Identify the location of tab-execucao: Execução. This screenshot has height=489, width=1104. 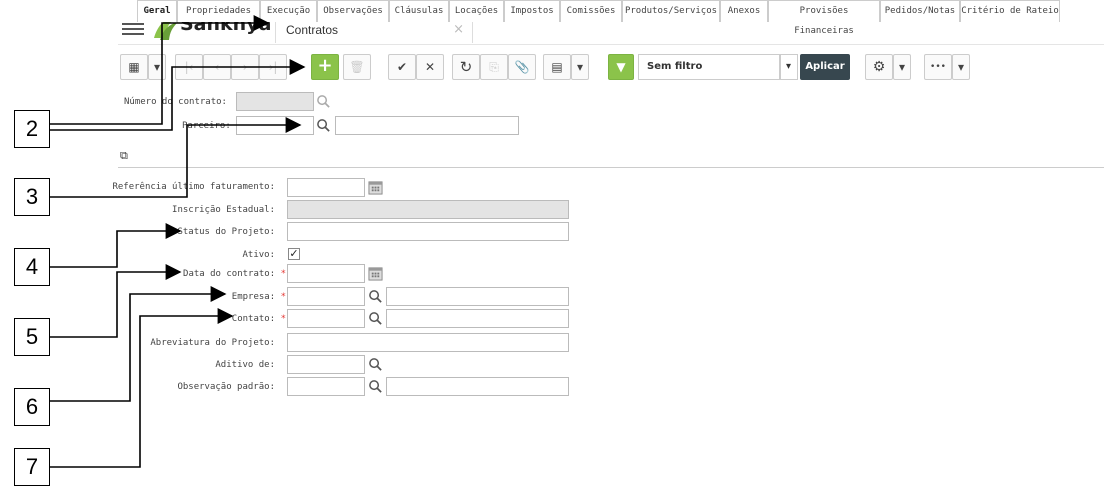
(288, 11).